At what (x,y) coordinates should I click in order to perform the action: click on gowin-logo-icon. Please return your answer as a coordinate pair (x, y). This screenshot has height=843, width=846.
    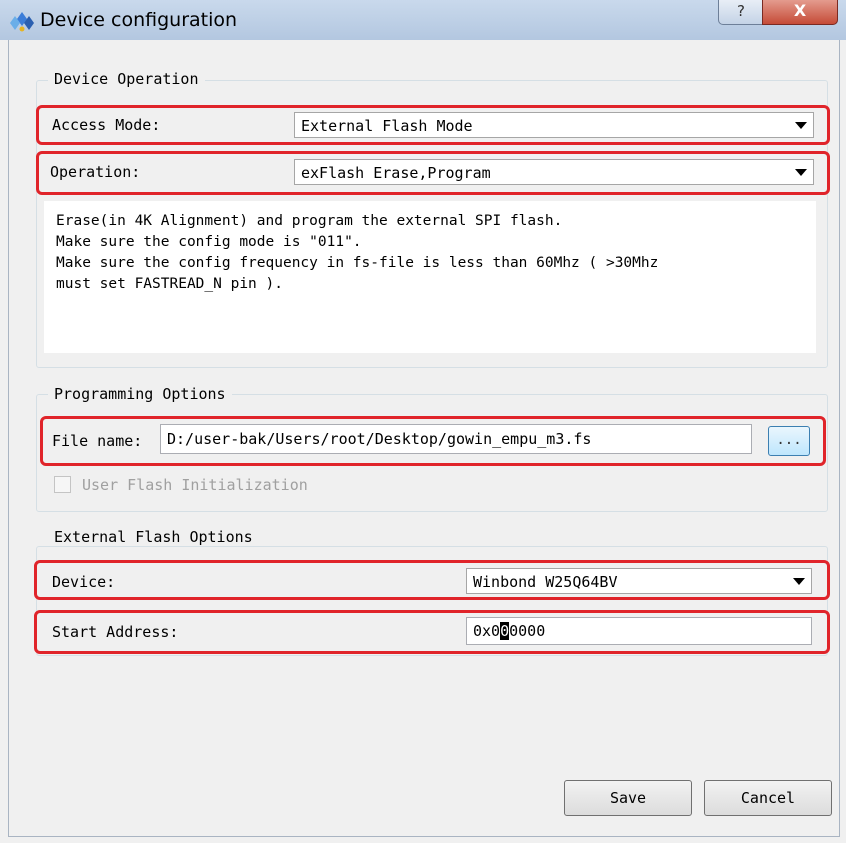
    Looking at the image, I should click on (22, 22).